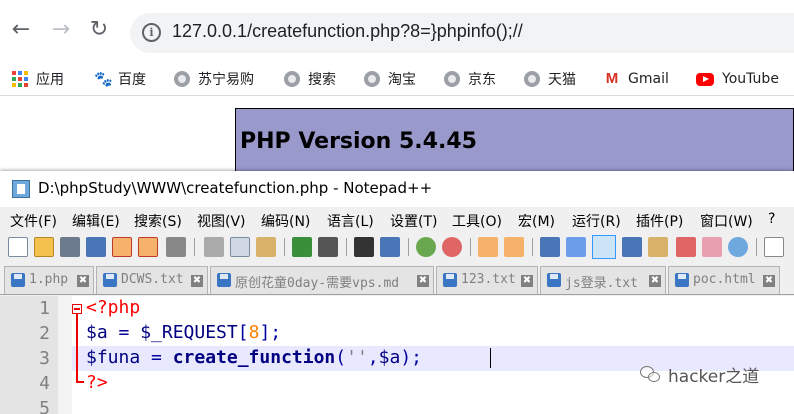 Image resolution: width=794 pixels, height=414 pixels. Describe the element at coordinates (221, 221) in the screenshot. I see `menu-view: 视图(V)` at that location.